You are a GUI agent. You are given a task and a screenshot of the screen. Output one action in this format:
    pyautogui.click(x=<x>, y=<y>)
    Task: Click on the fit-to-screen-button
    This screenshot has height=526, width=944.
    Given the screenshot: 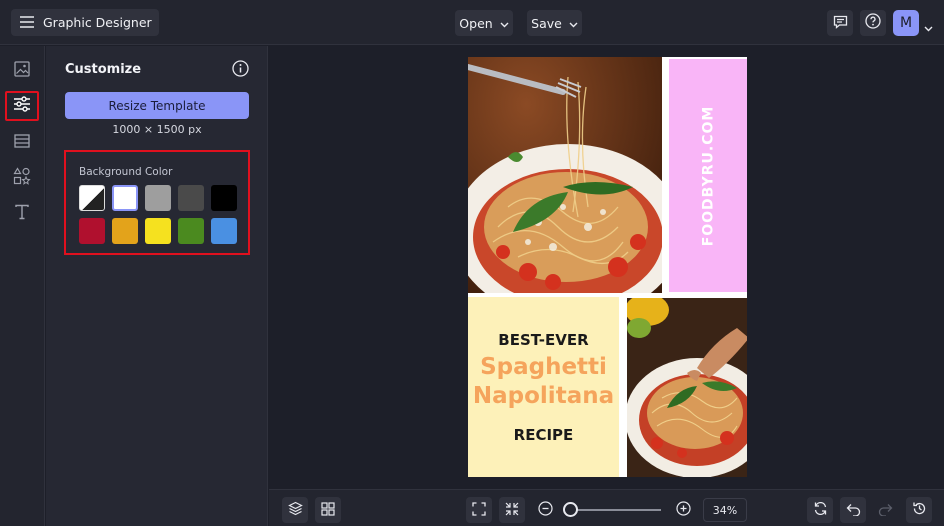 What is the action you would take?
    pyautogui.click(x=479, y=510)
    